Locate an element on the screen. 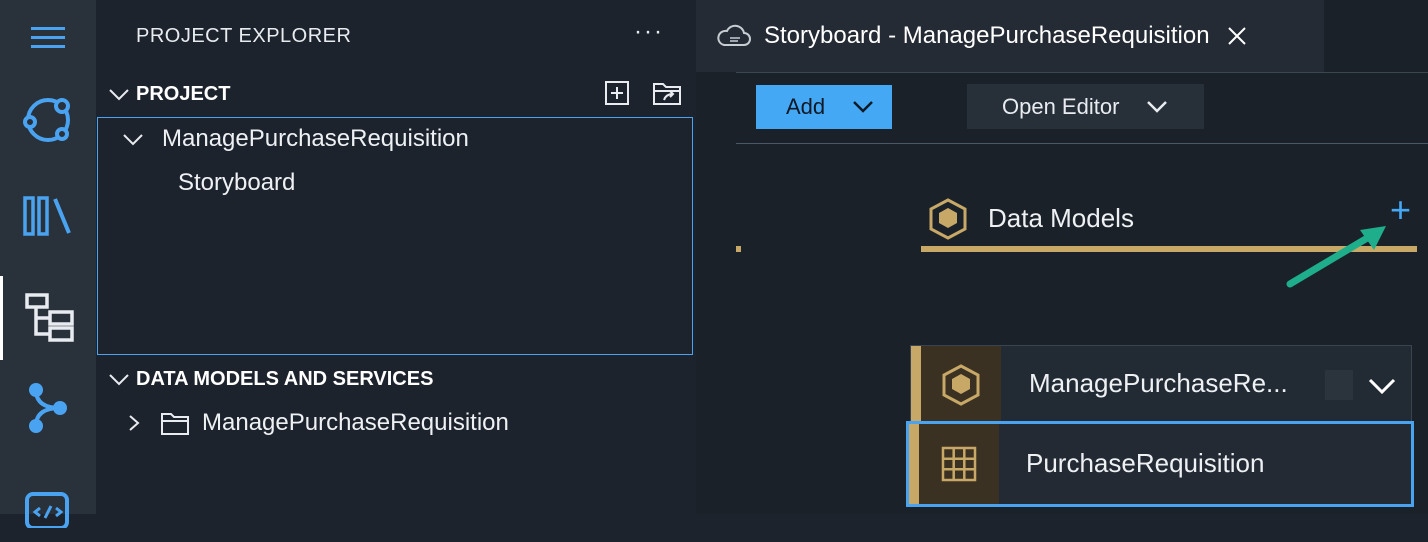 The width and height of the screenshot is (1428, 542). tree-item-storyboard: Storyboard is located at coordinates (236, 183).